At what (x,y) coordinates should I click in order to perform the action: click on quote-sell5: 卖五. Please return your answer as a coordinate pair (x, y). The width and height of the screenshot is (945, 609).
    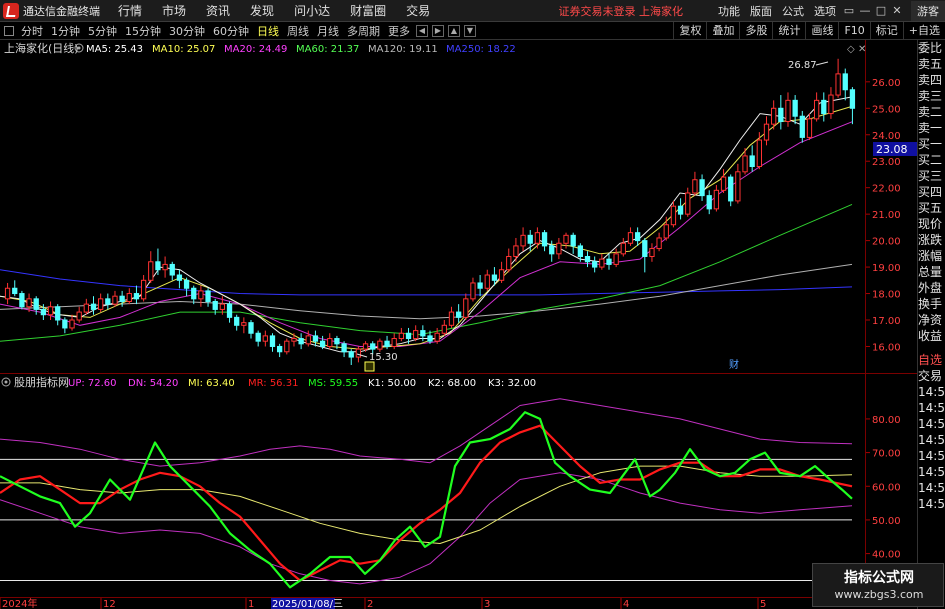
    Looking at the image, I should click on (931, 64).